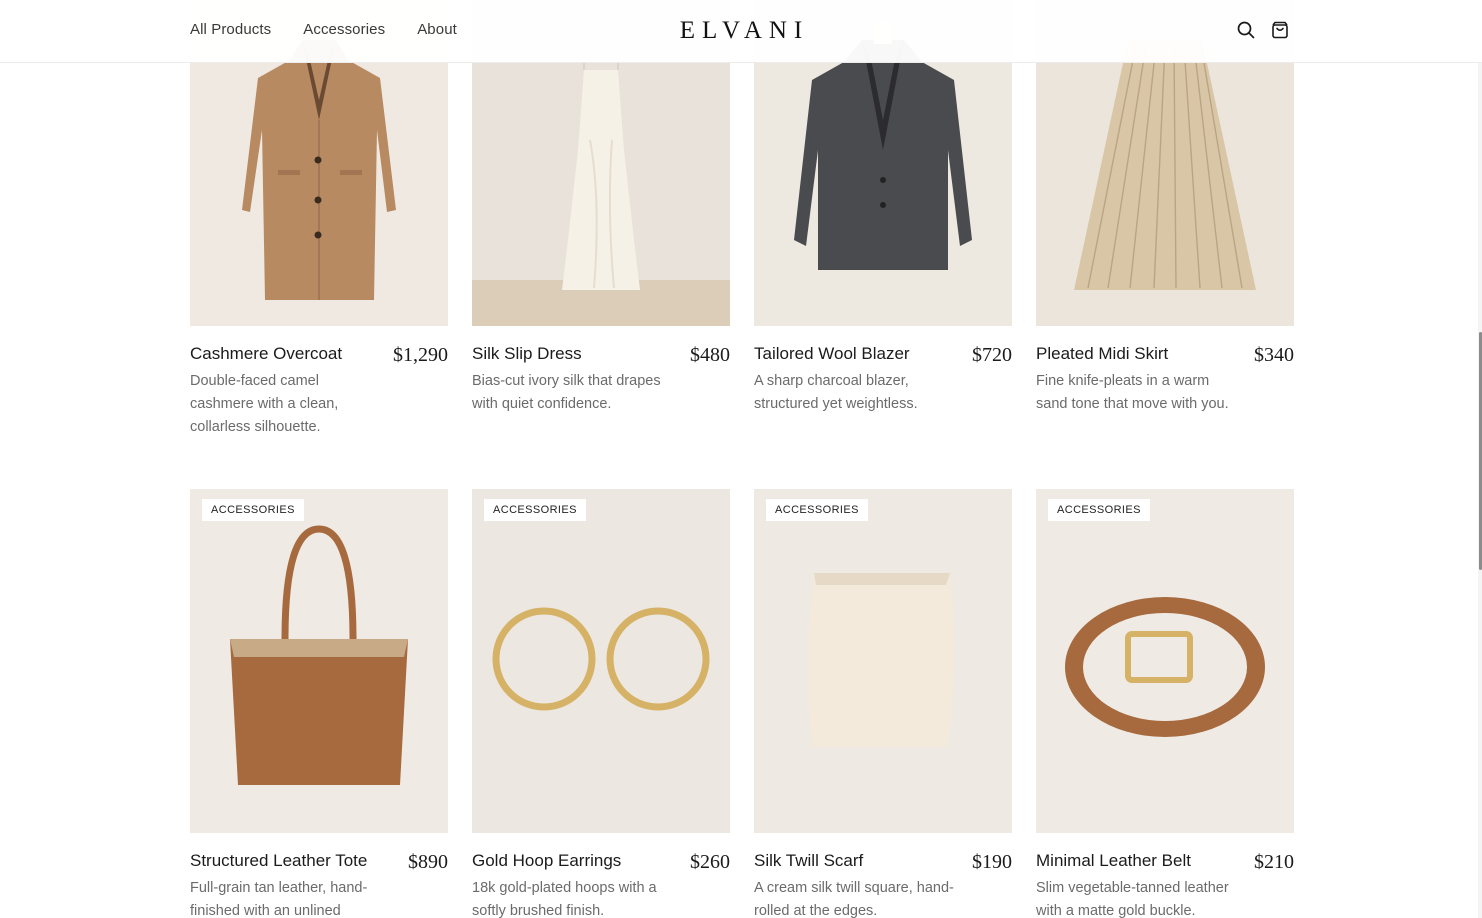 This screenshot has height=918, width=1482. What do you see at coordinates (1165, 661) in the screenshot?
I see `product-image-minimal-leather-belt: ACCESSORIES` at bounding box center [1165, 661].